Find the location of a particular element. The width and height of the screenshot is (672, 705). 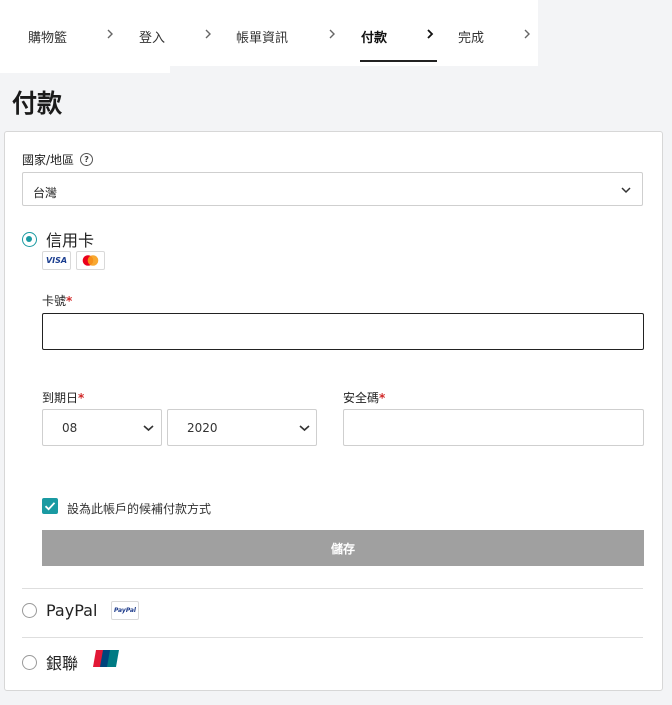

default-payment-checkbox is located at coordinates (50, 506).